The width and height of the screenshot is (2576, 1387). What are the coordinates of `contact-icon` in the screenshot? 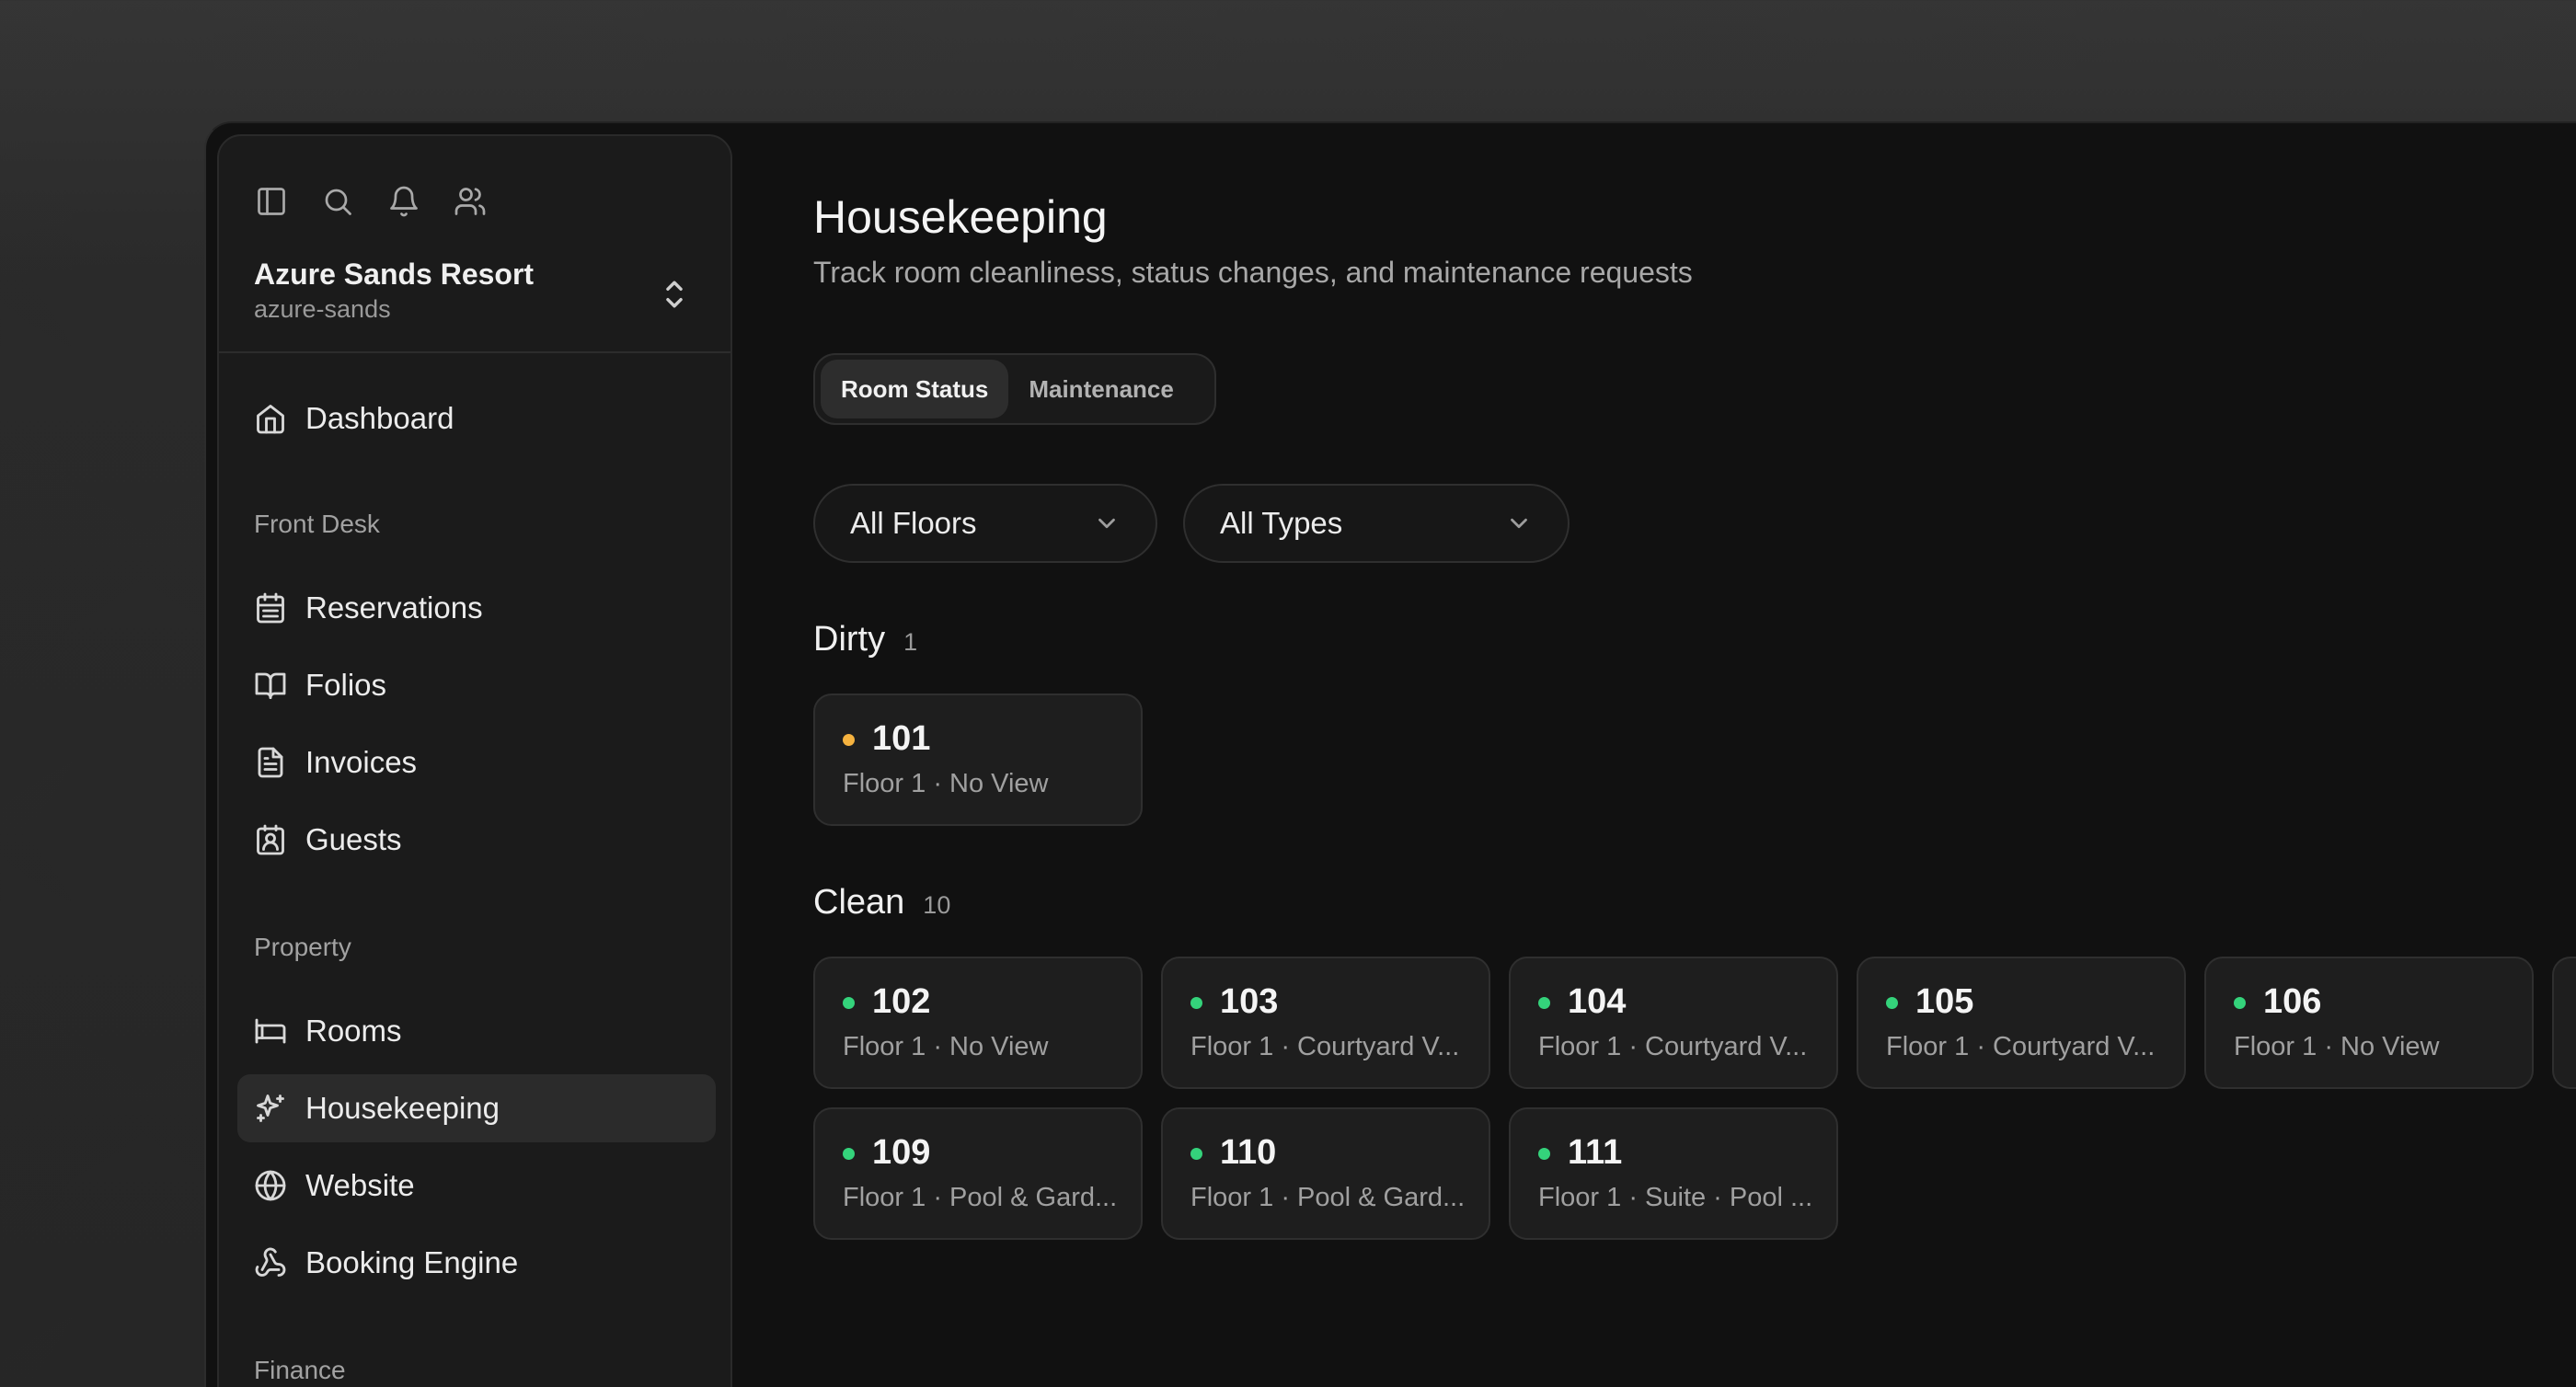 It's located at (270, 839).